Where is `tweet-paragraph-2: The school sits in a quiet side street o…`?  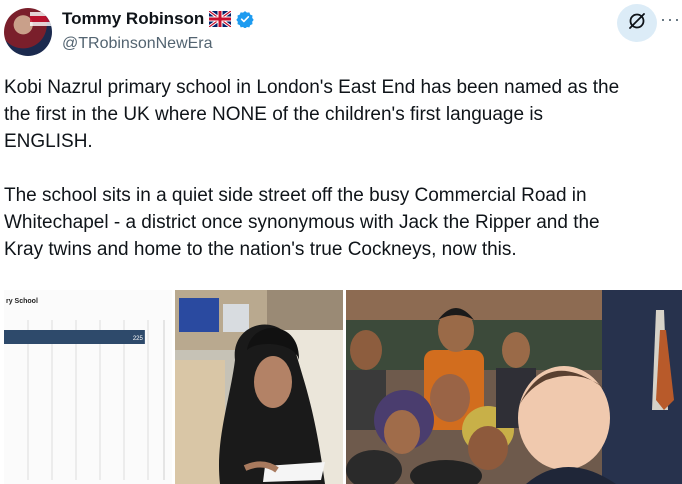 tweet-paragraph-2: The school sits in a quiet side street o… is located at coordinates (302, 222).